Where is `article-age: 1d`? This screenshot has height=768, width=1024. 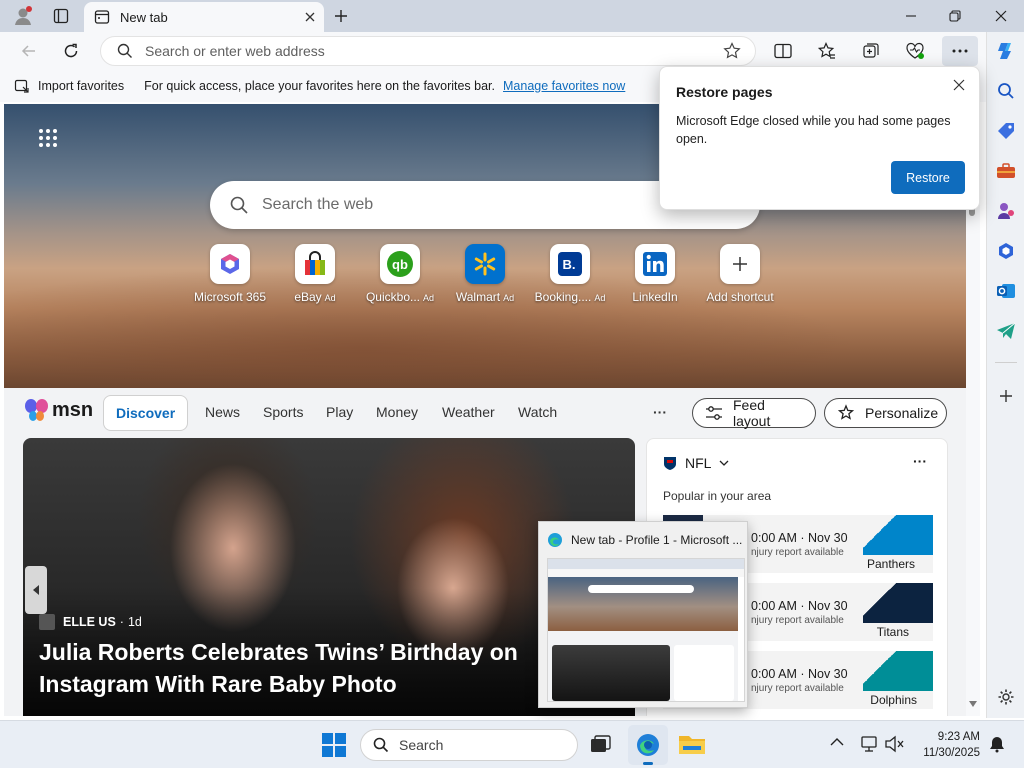 article-age: 1d is located at coordinates (134, 622).